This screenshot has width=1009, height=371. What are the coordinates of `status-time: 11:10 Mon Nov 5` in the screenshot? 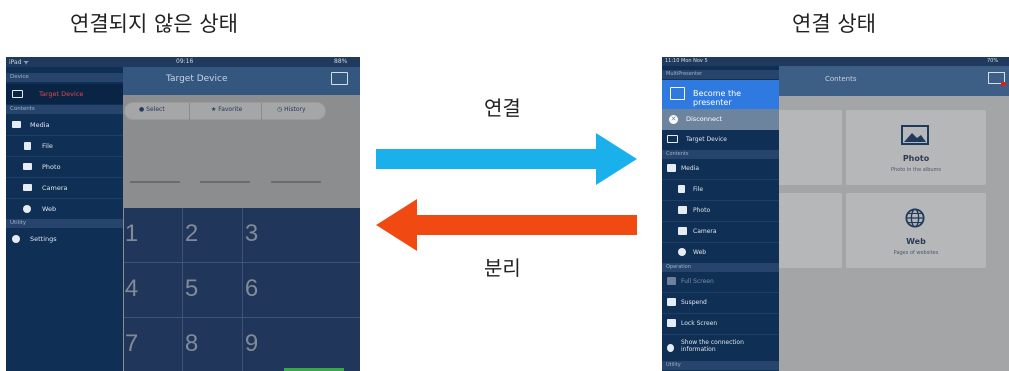 It's located at (686, 61).